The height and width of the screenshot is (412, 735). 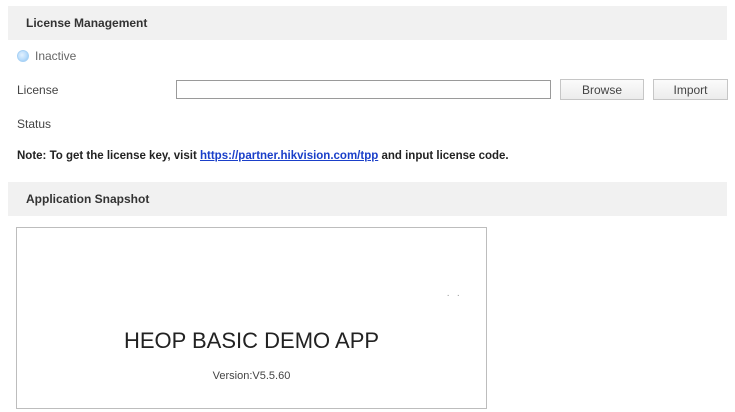 What do you see at coordinates (251, 340) in the screenshot?
I see `snapshot-app-name: HEOP BASIC DEMO APP` at bounding box center [251, 340].